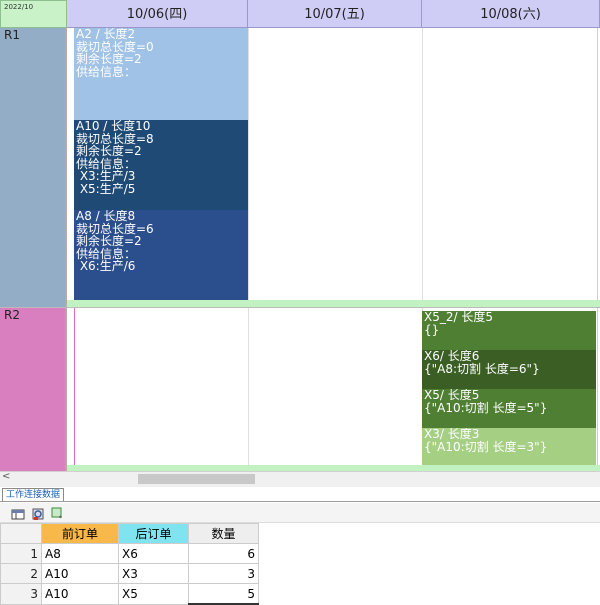 The image size is (600, 605). What do you see at coordinates (106, 188) in the screenshot?
I see `job-text-line: X5:生产/5` at bounding box center [106, 188].